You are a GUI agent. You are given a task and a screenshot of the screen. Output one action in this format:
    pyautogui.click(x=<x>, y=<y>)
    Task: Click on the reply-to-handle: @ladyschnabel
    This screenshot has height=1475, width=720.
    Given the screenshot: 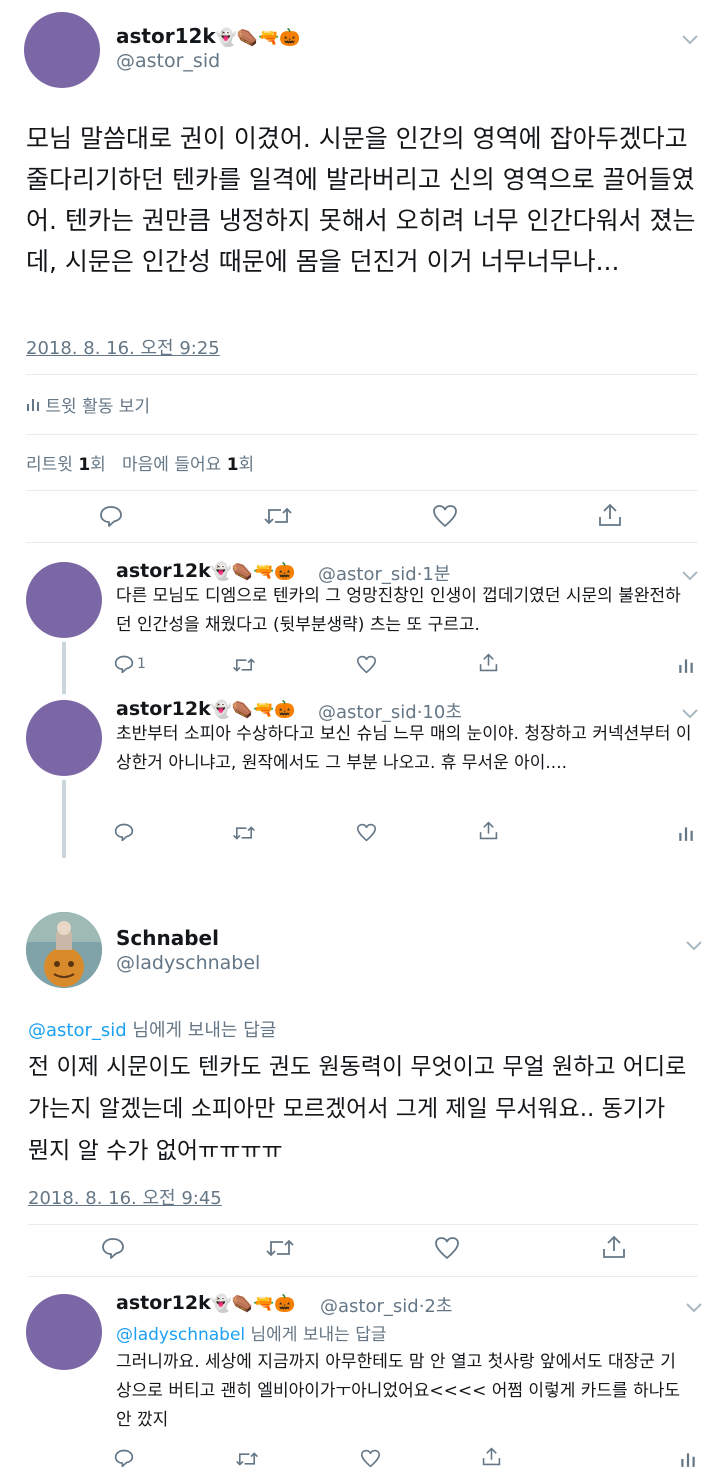 What is the action you would take?
    pyautogui.click(x=180, y=1335)
    